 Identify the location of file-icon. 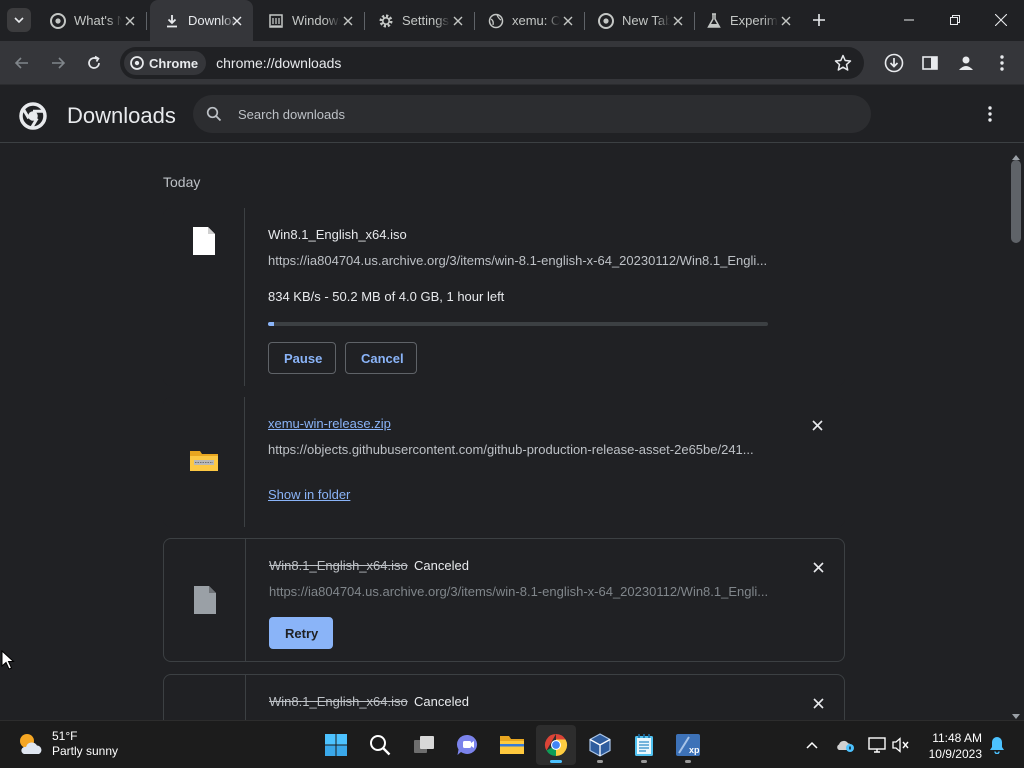
(204, 243).